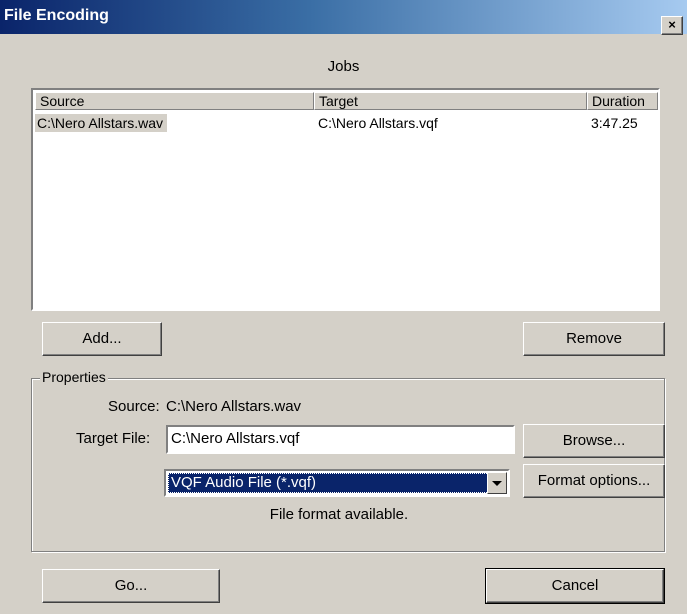  I want to click on column-header-duration: Duration, so click(622, 101).